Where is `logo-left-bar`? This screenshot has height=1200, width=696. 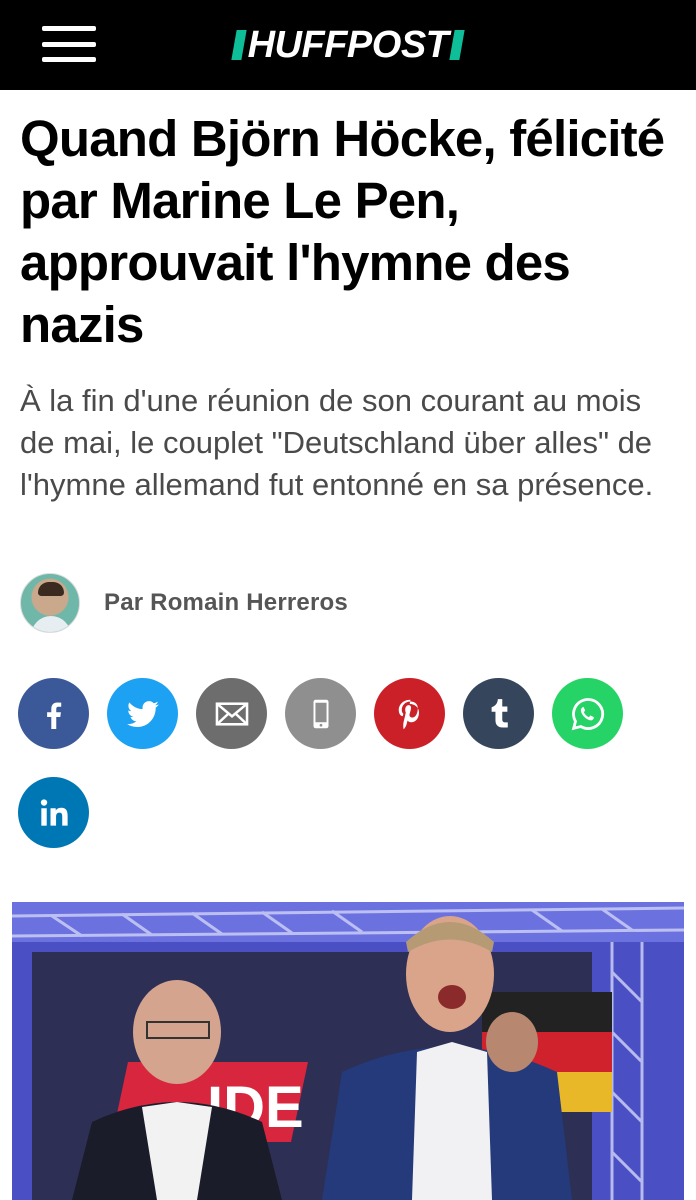 logo-left-bar is located at coordinates (238, 45).